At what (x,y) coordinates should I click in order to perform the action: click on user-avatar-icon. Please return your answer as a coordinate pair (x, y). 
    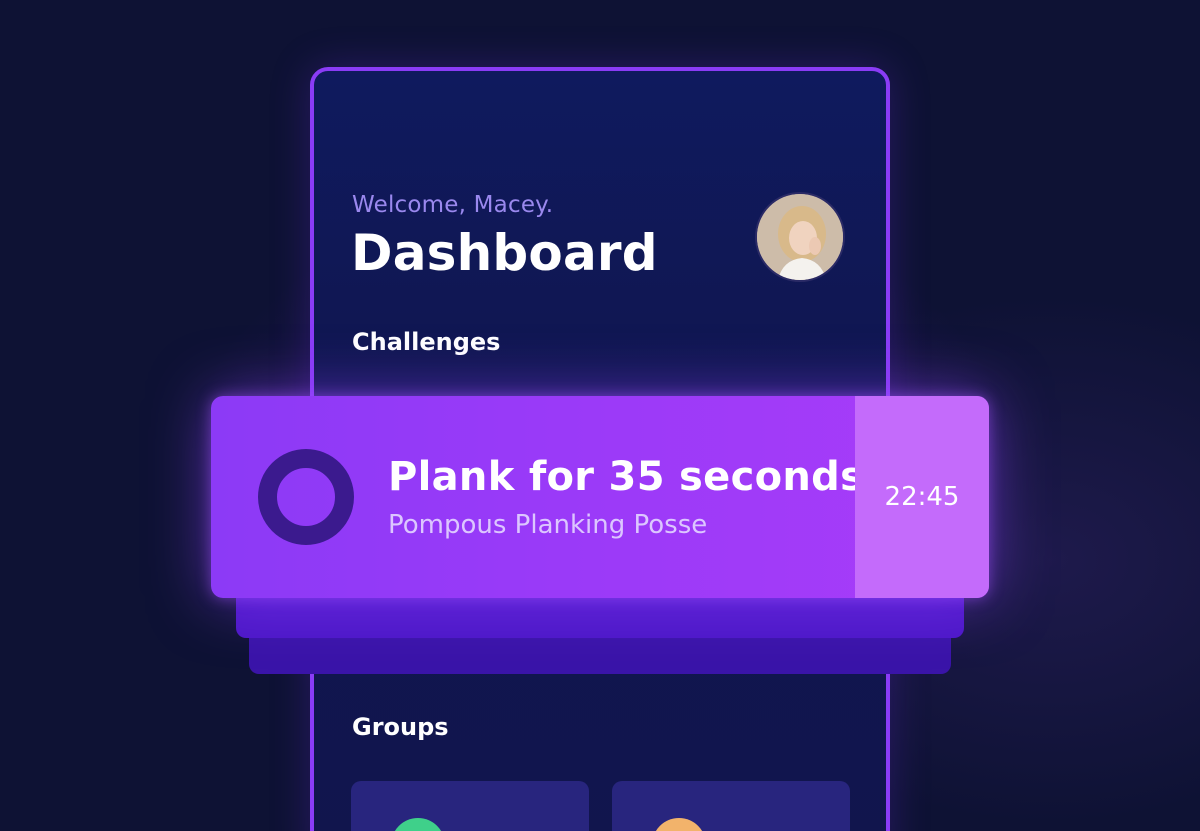
    Looking at the image, I should click on (800, 237).